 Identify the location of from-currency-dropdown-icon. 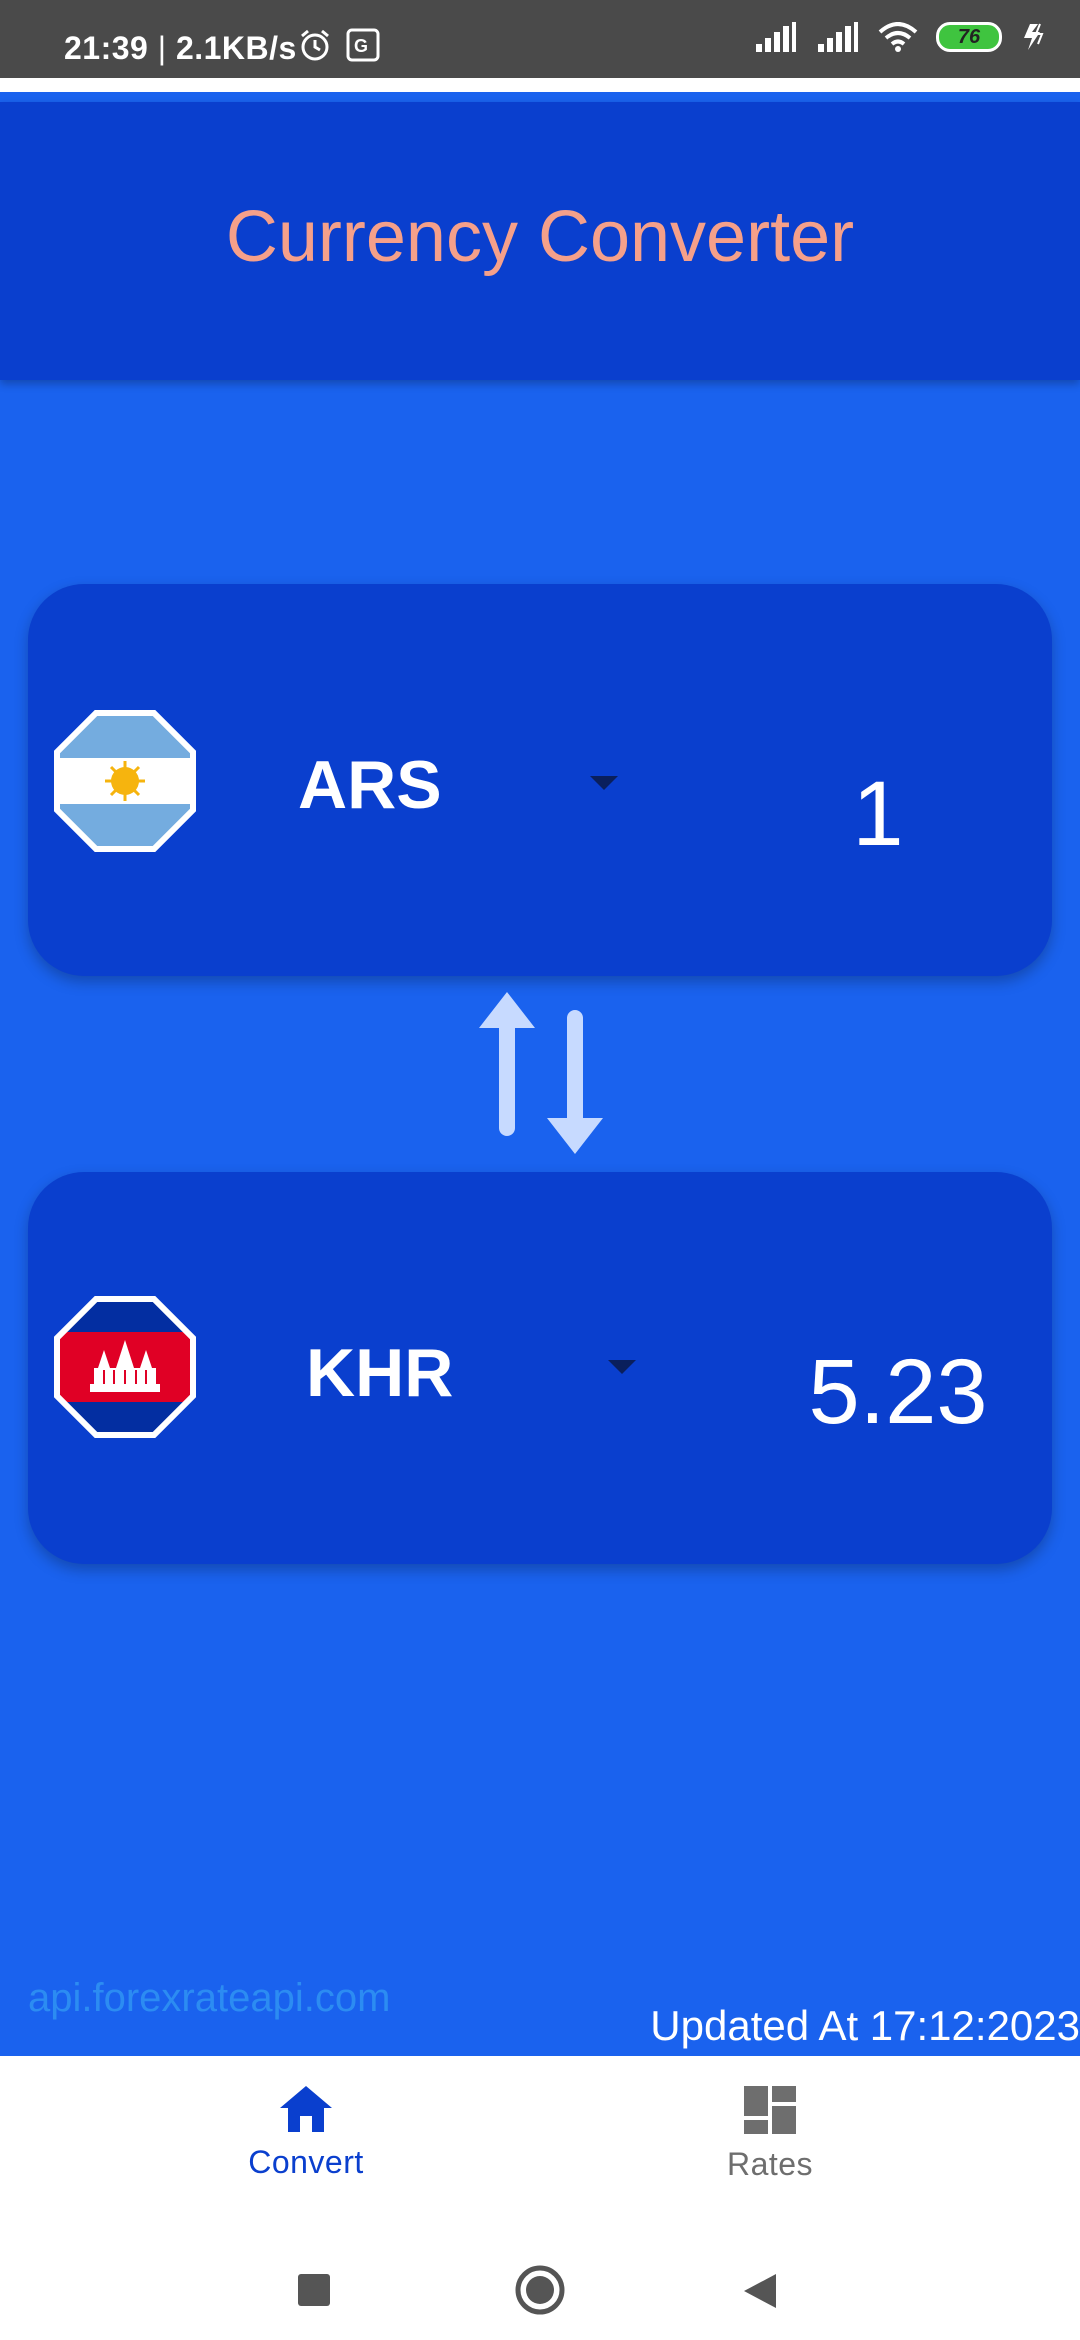
(604, 783).